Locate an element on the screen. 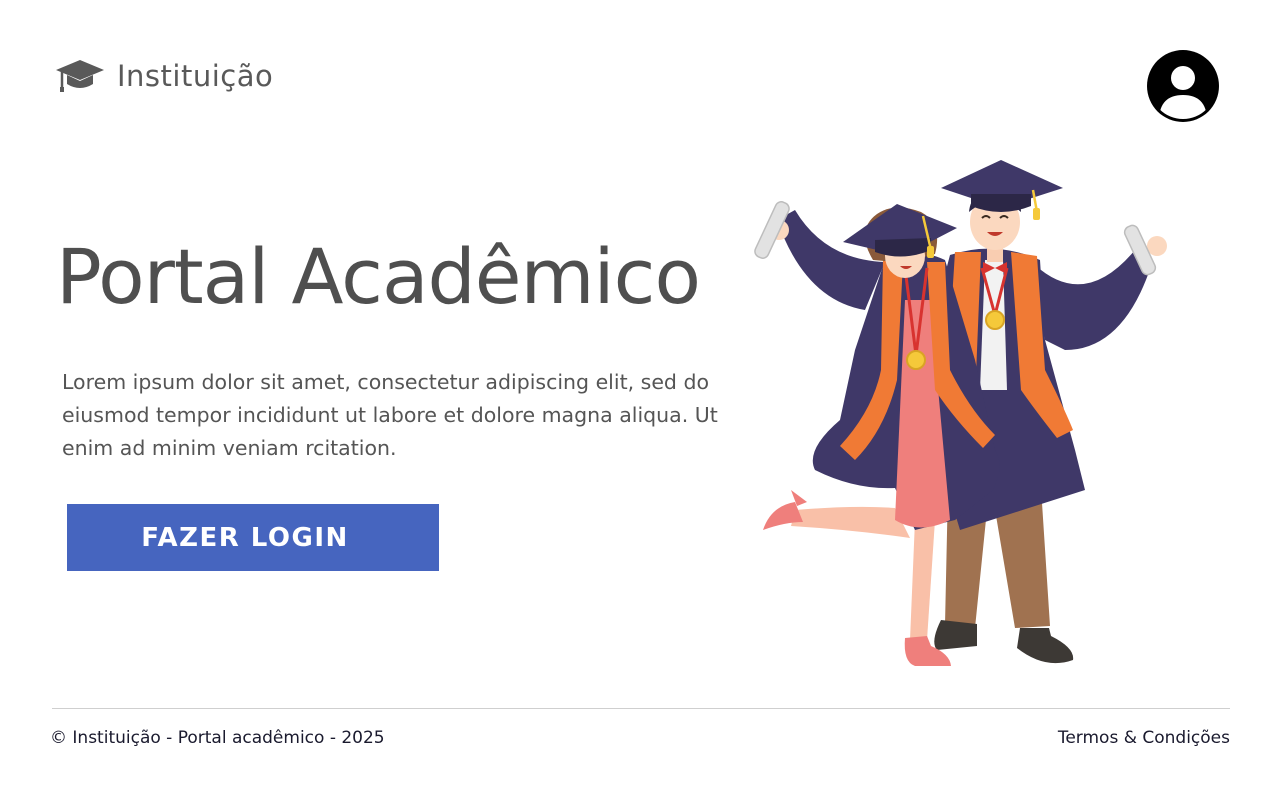 Image resolution: width=1280 pixels, height=800 pixels. graduation-cap-icon is located at coordinates (80, 76).